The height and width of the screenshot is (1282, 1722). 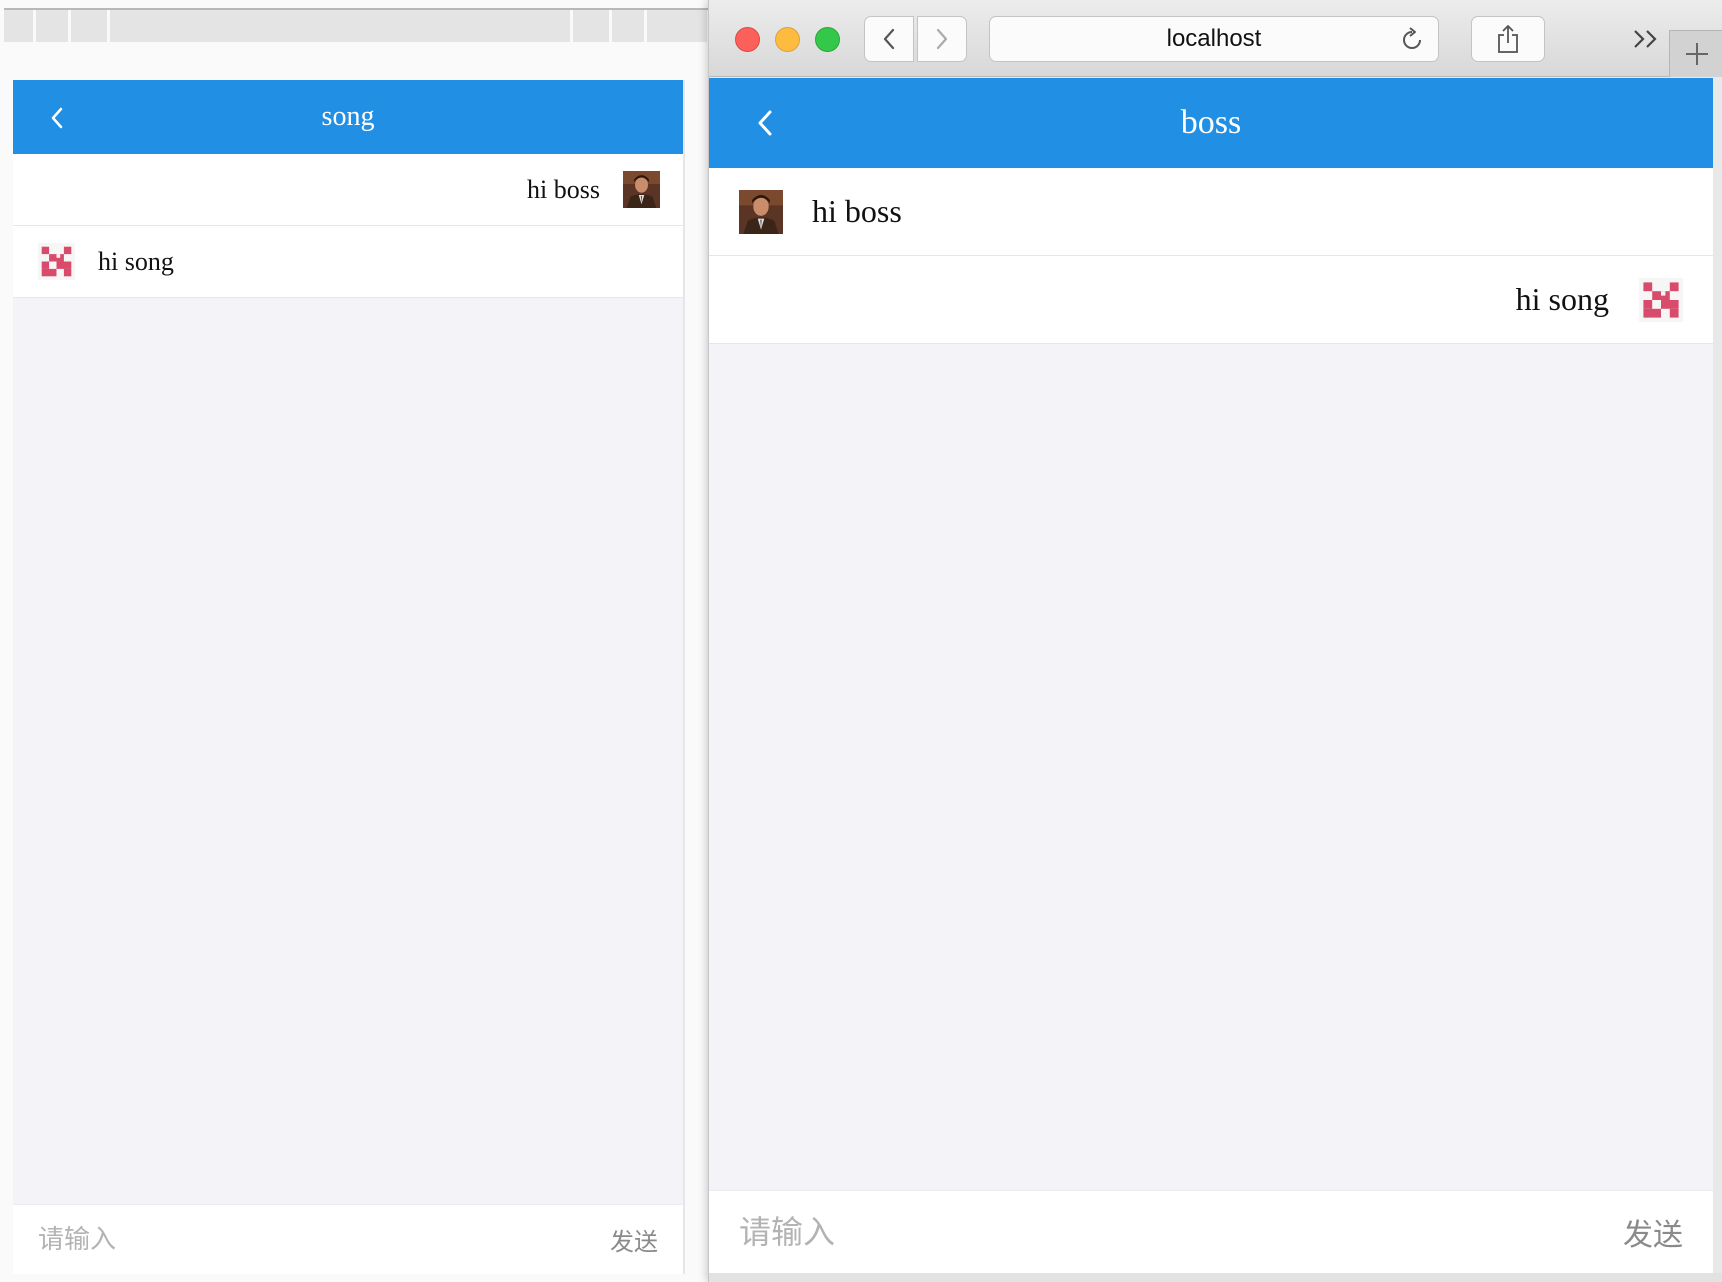 I want to click on browser-forward-button, so click(x=942, y=39).